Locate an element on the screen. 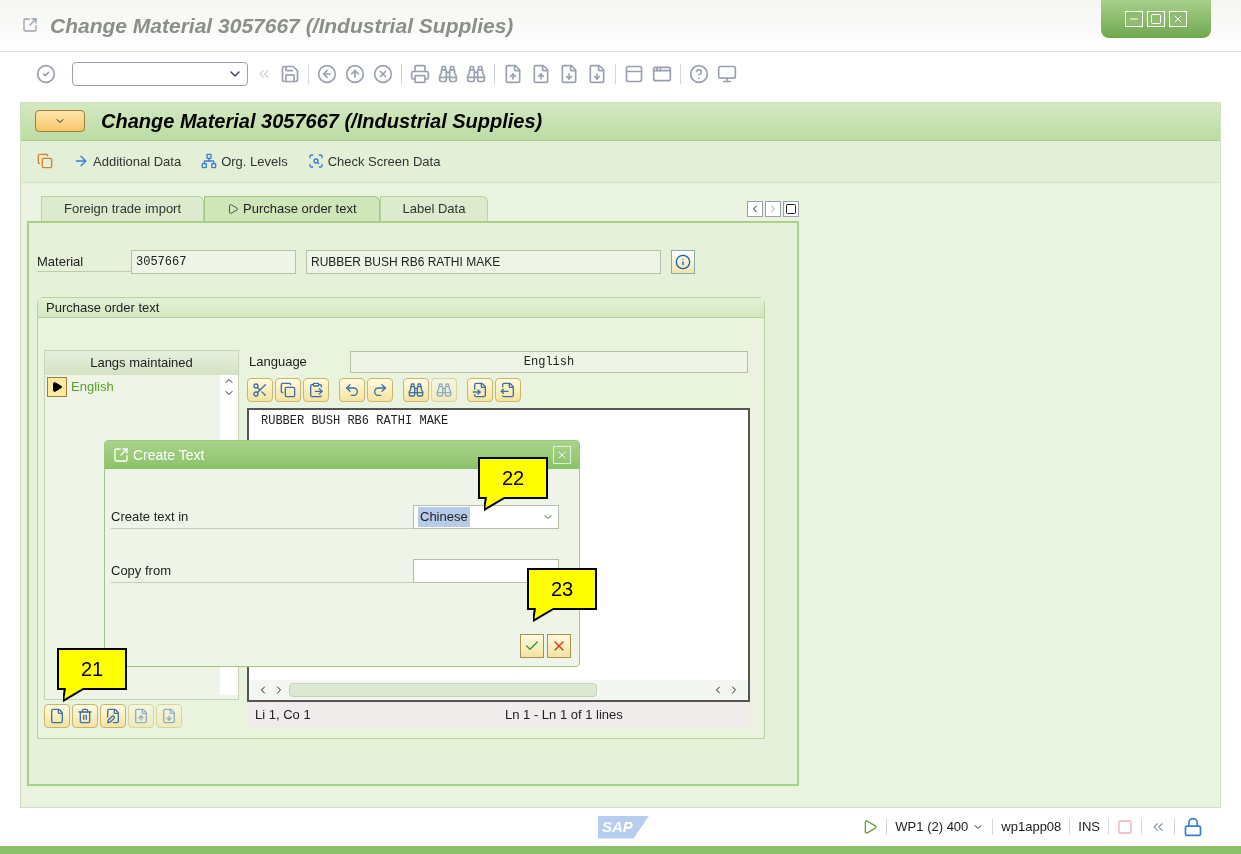 The width and height of the screenshot is (1241, 854). scissors-icon is located at coordinates (260, 389).